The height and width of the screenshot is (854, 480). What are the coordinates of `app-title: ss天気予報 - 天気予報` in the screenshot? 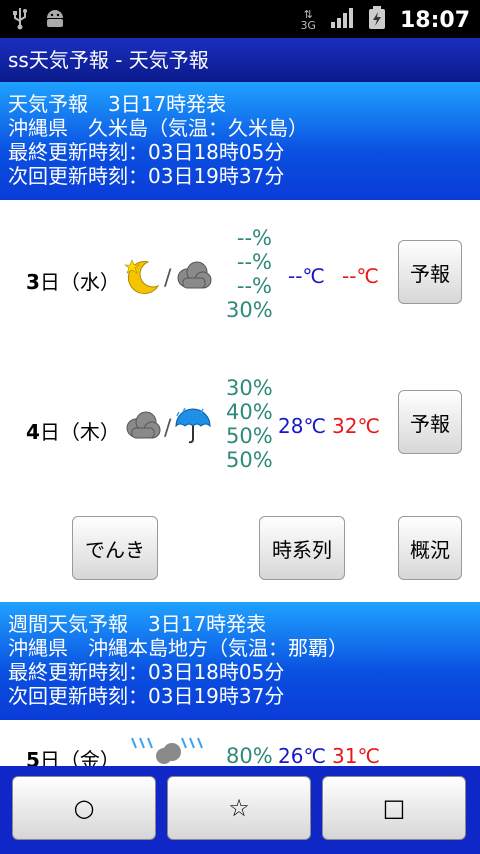 It's located at (108, 60).